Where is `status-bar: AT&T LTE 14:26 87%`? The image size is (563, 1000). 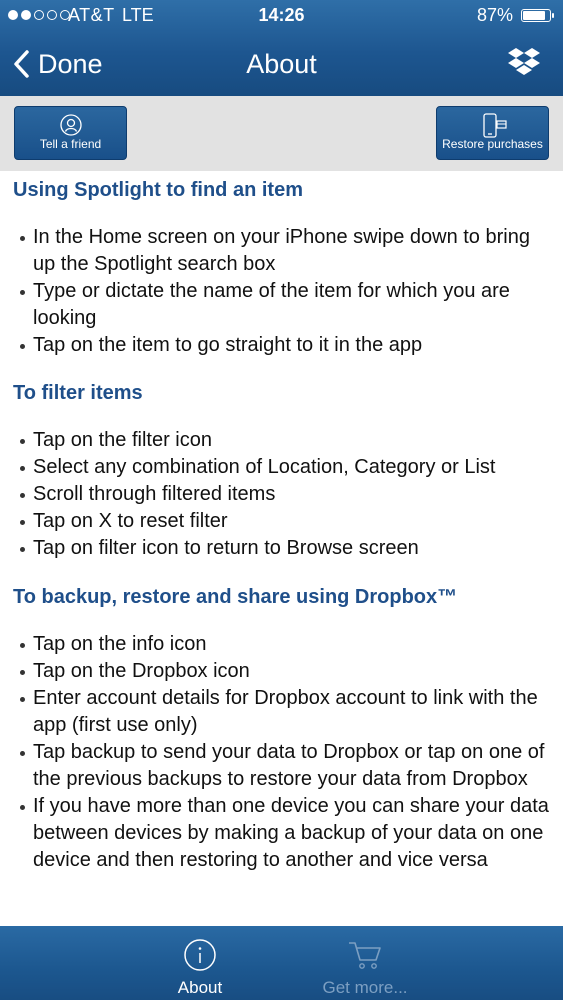
status-bar: AT&T LTE 14:26 87% is located at coordinates (281, 16).